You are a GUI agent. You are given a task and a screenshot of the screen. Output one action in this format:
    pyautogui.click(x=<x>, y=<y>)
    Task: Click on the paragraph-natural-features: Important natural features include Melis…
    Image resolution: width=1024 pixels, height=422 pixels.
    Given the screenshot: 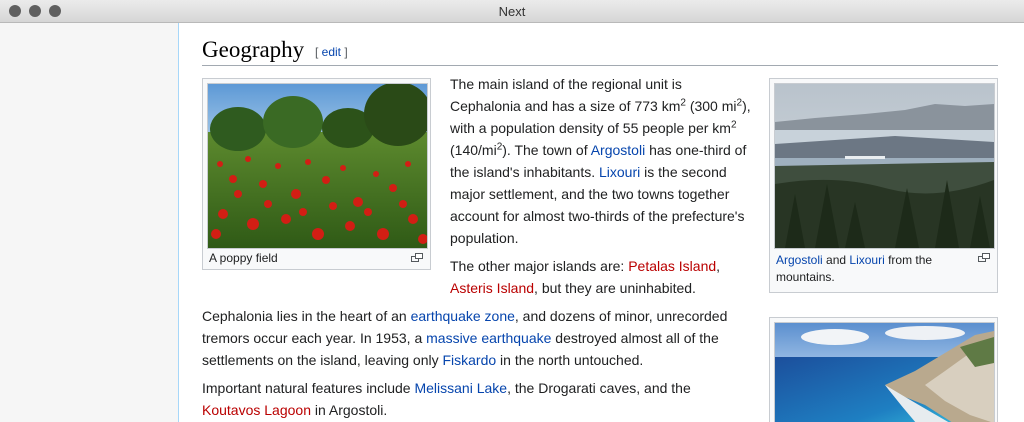 What is the action you would take?
    pyautogui.click(x=446, y=399)
    